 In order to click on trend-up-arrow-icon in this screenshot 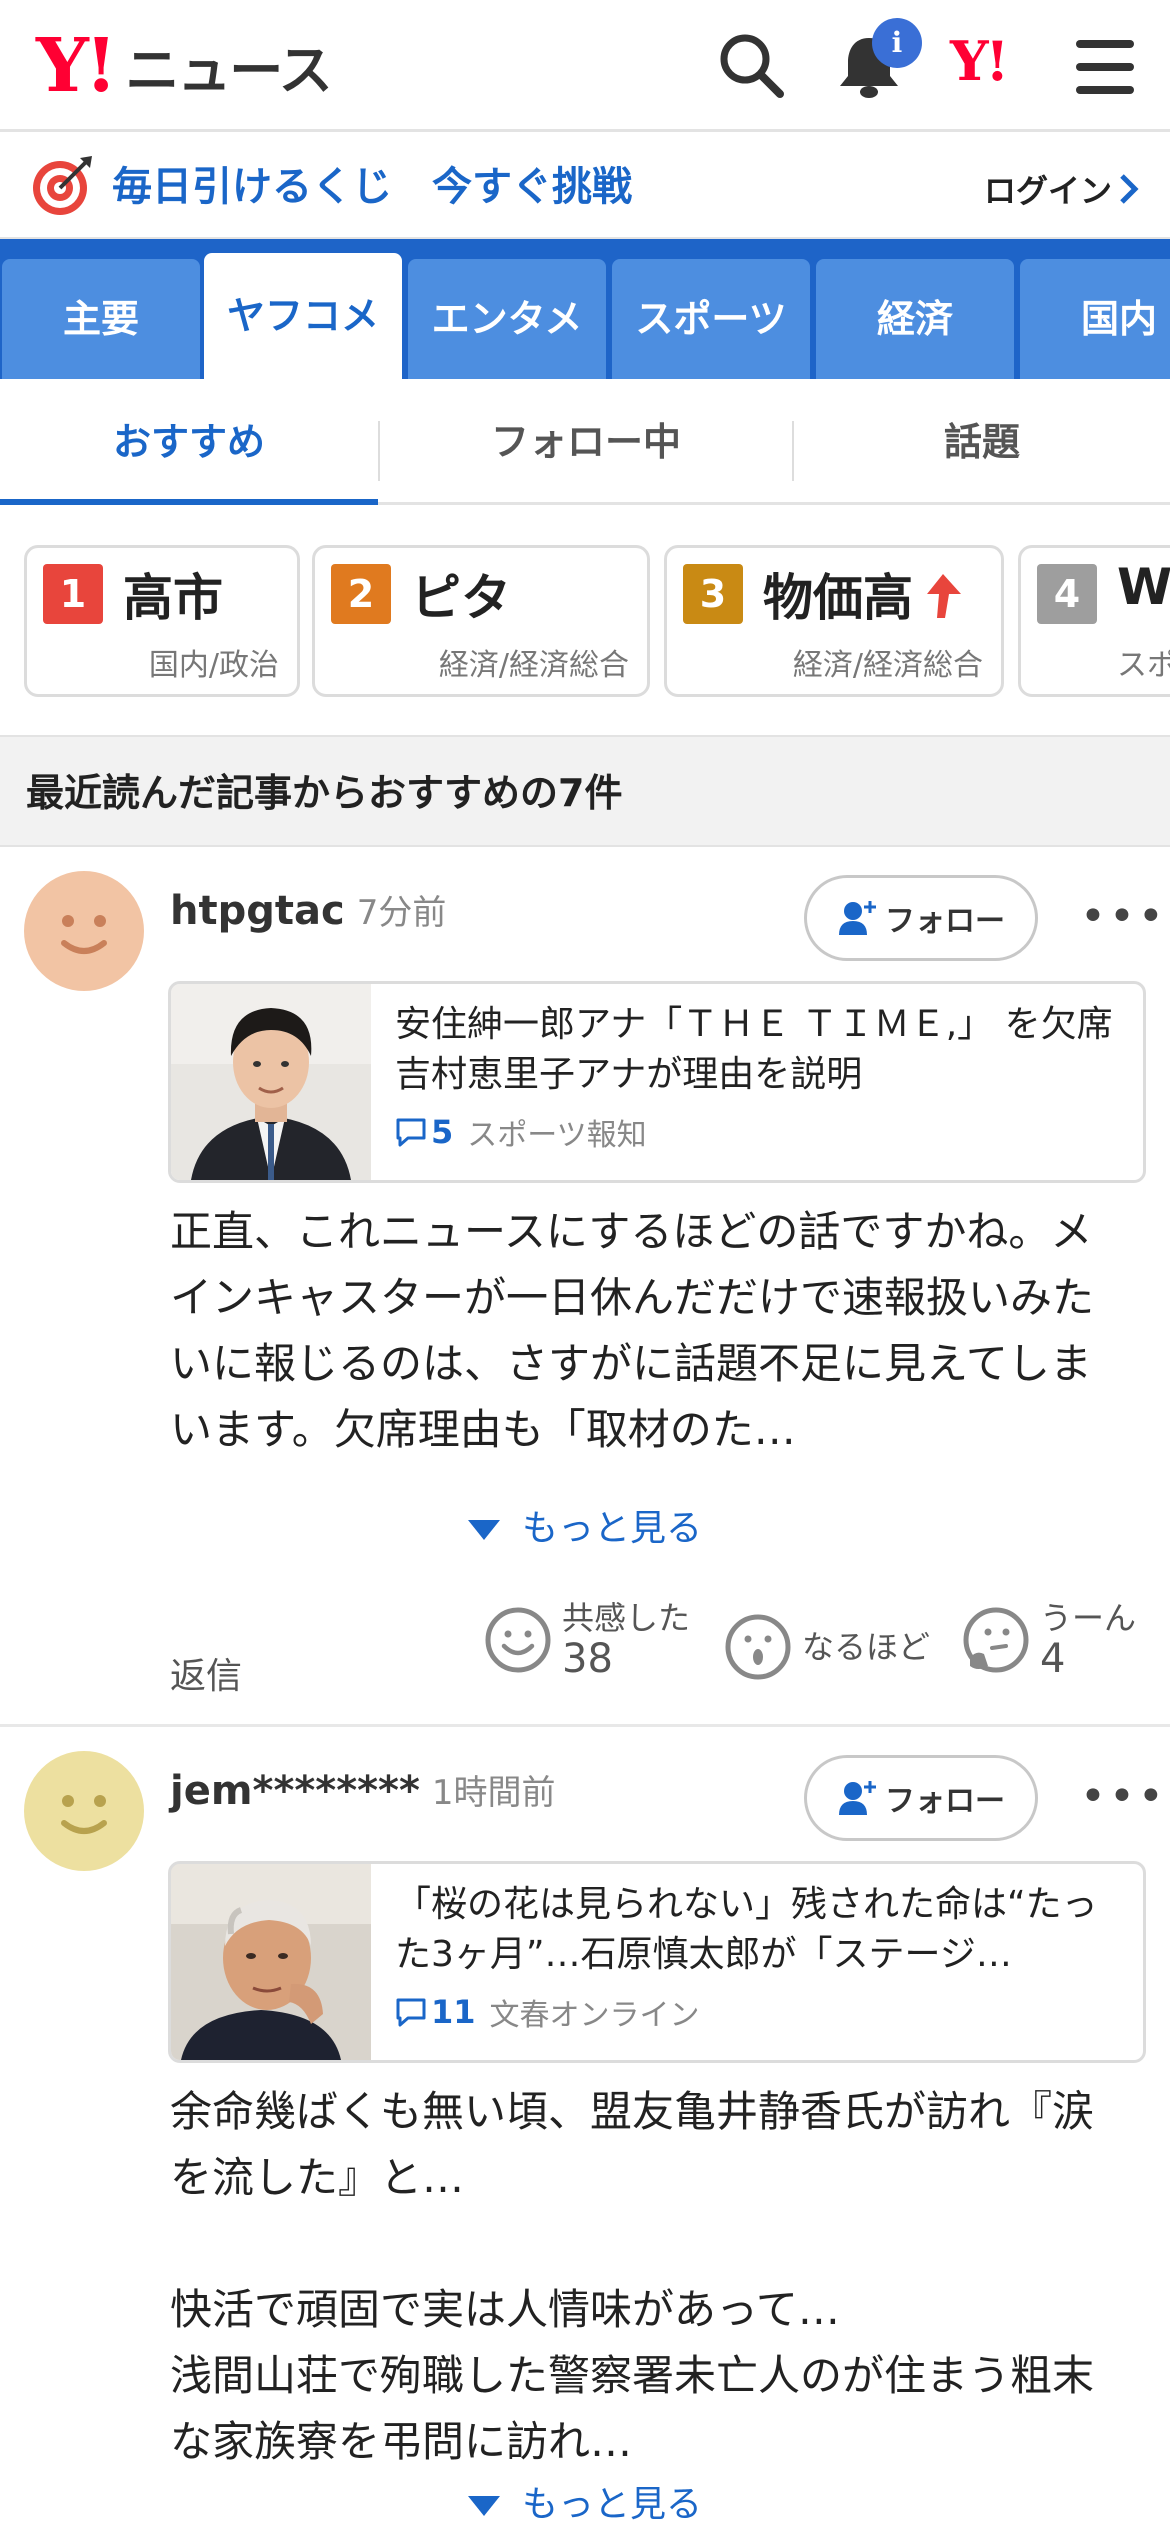, I will do `click(943, 598)`.